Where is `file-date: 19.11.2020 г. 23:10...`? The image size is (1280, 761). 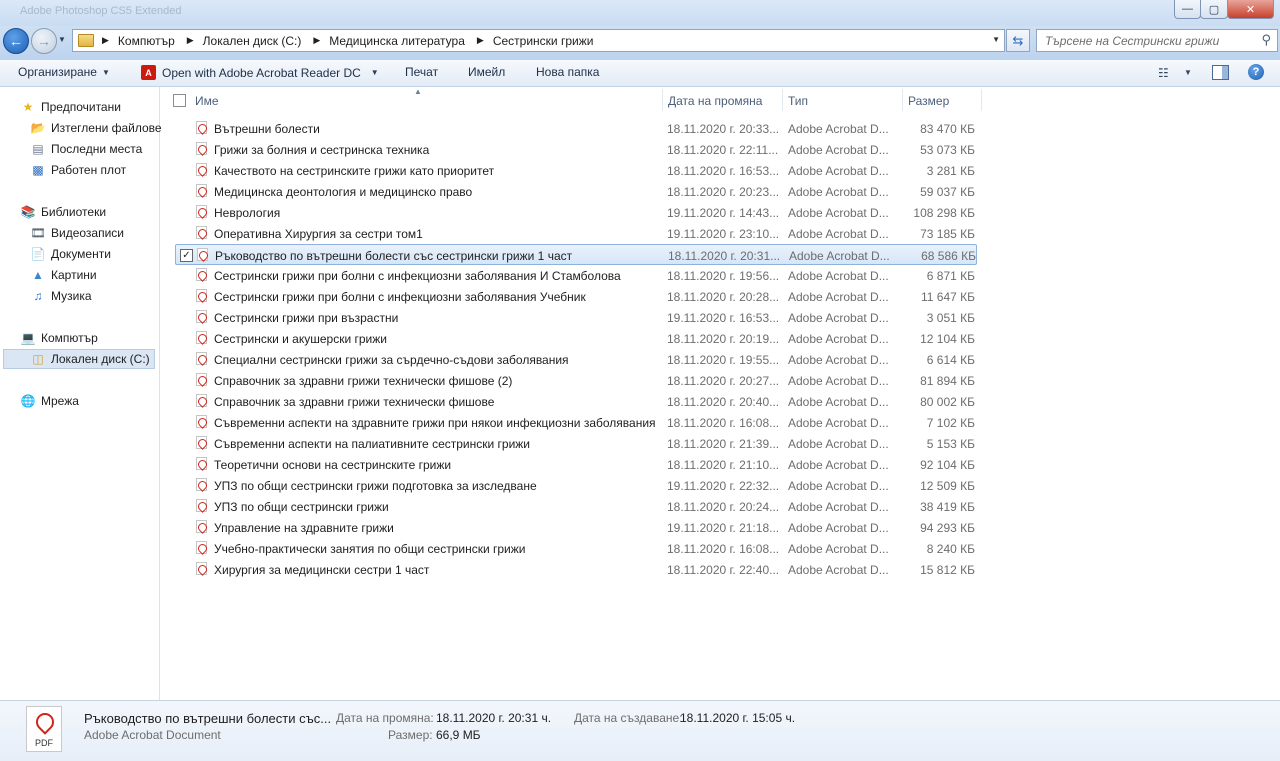
file-date: 19.11.2020 г. 23:10... is located at coordinates (723, 234).